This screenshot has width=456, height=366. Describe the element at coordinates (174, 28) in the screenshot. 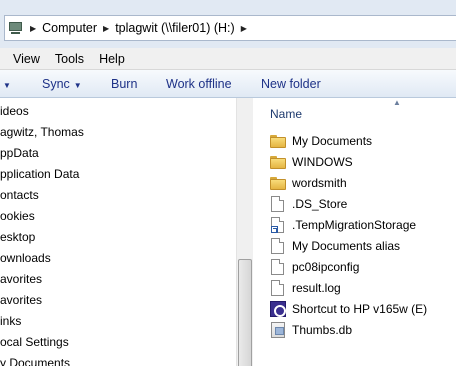

I see `breadcrumb-drive: tplagwit (\\filer01) (H:)` at that location.